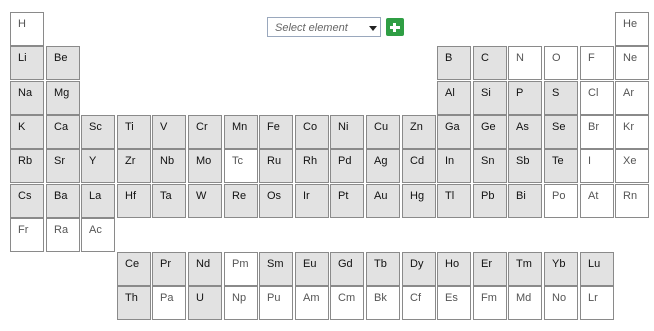  Describe the element at coordinates (27, 201) in the screenshot. I see `element-cs: Cs` at that location.